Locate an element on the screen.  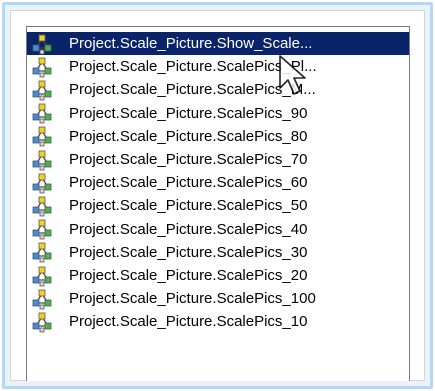
list-item: Project.Scale_Picture.ScalePics_50 is located at coordinates (218, 205).